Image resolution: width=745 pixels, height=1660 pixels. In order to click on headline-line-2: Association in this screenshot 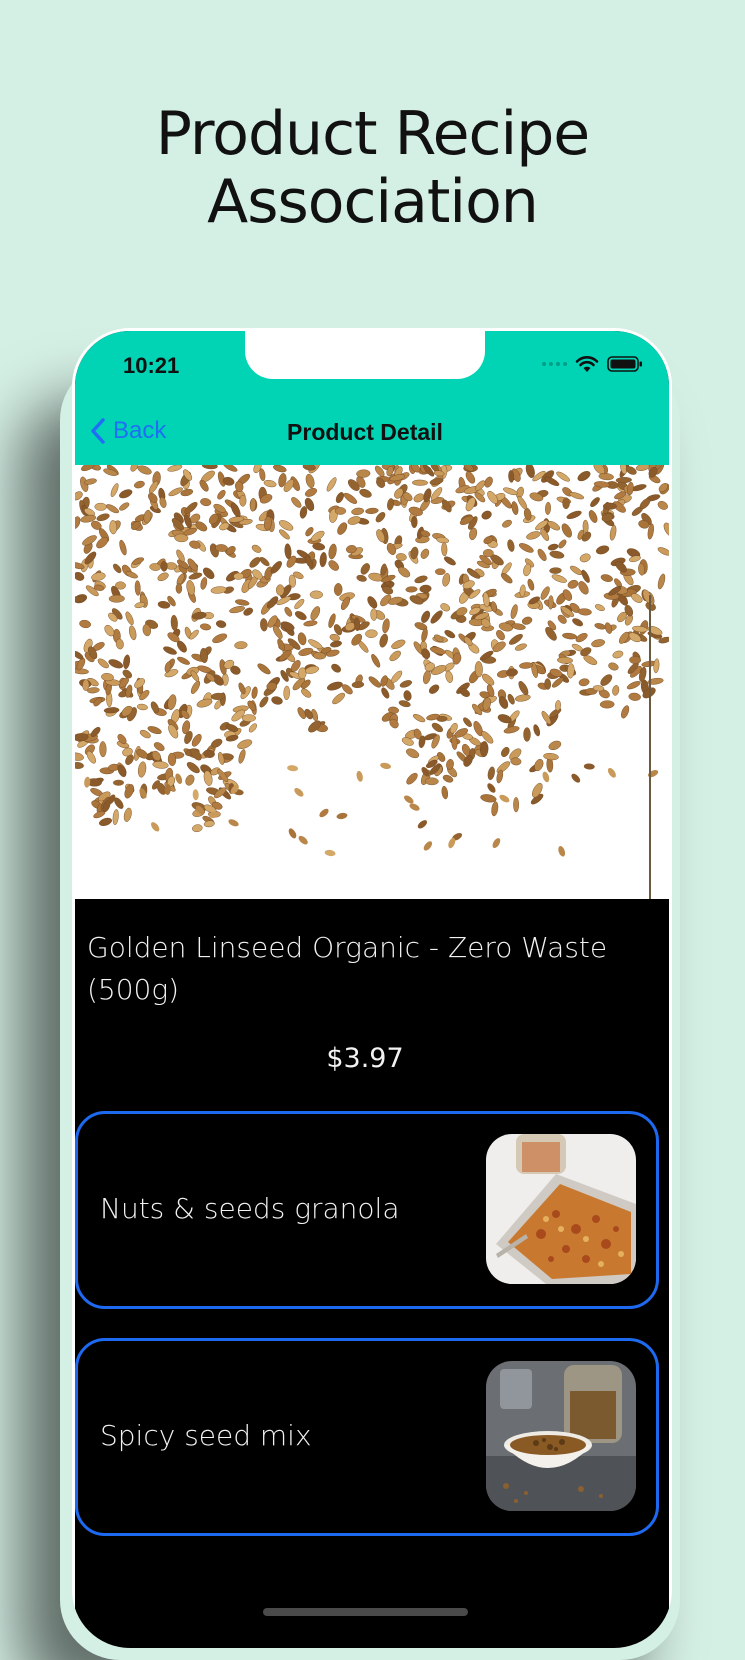, I will do `click(373, 202)`.